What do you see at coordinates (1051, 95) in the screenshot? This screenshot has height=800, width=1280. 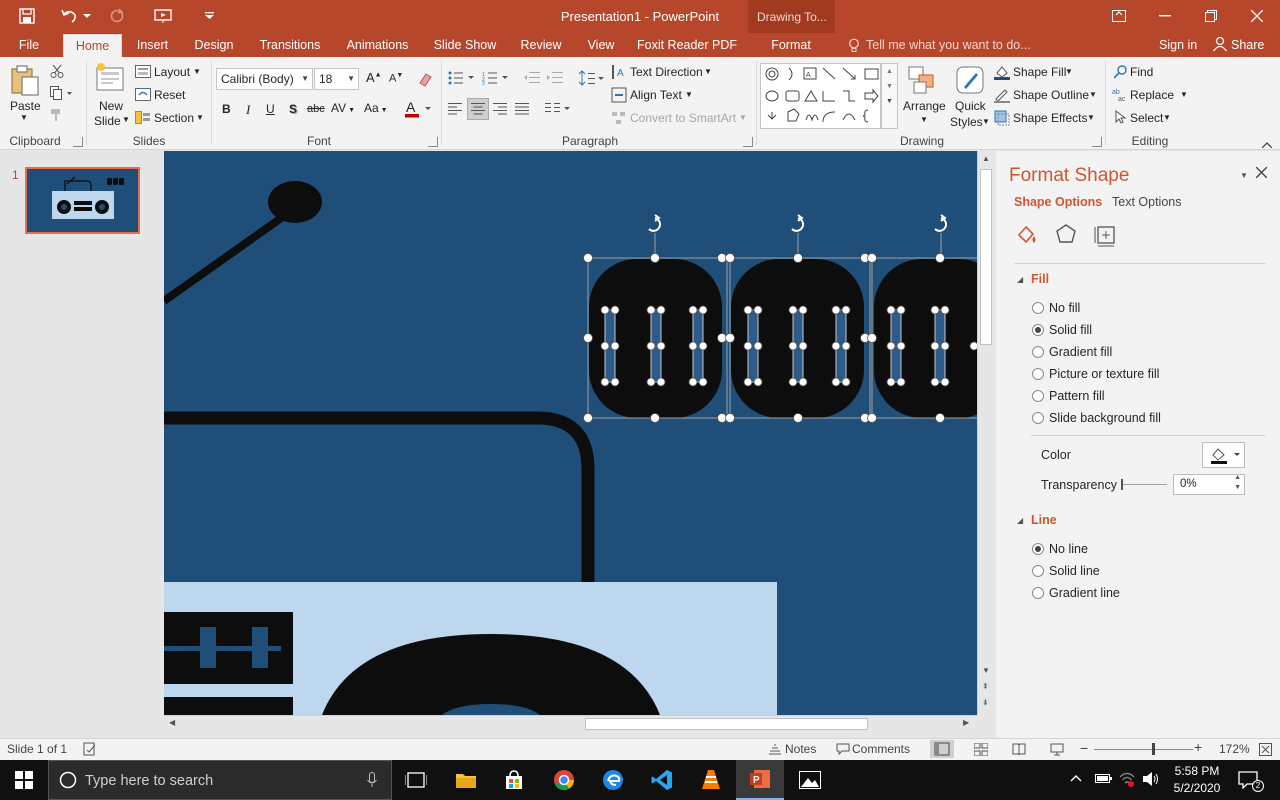 I see `shape-outline-button: Shape Outline` at bounding box center [1051, 95].